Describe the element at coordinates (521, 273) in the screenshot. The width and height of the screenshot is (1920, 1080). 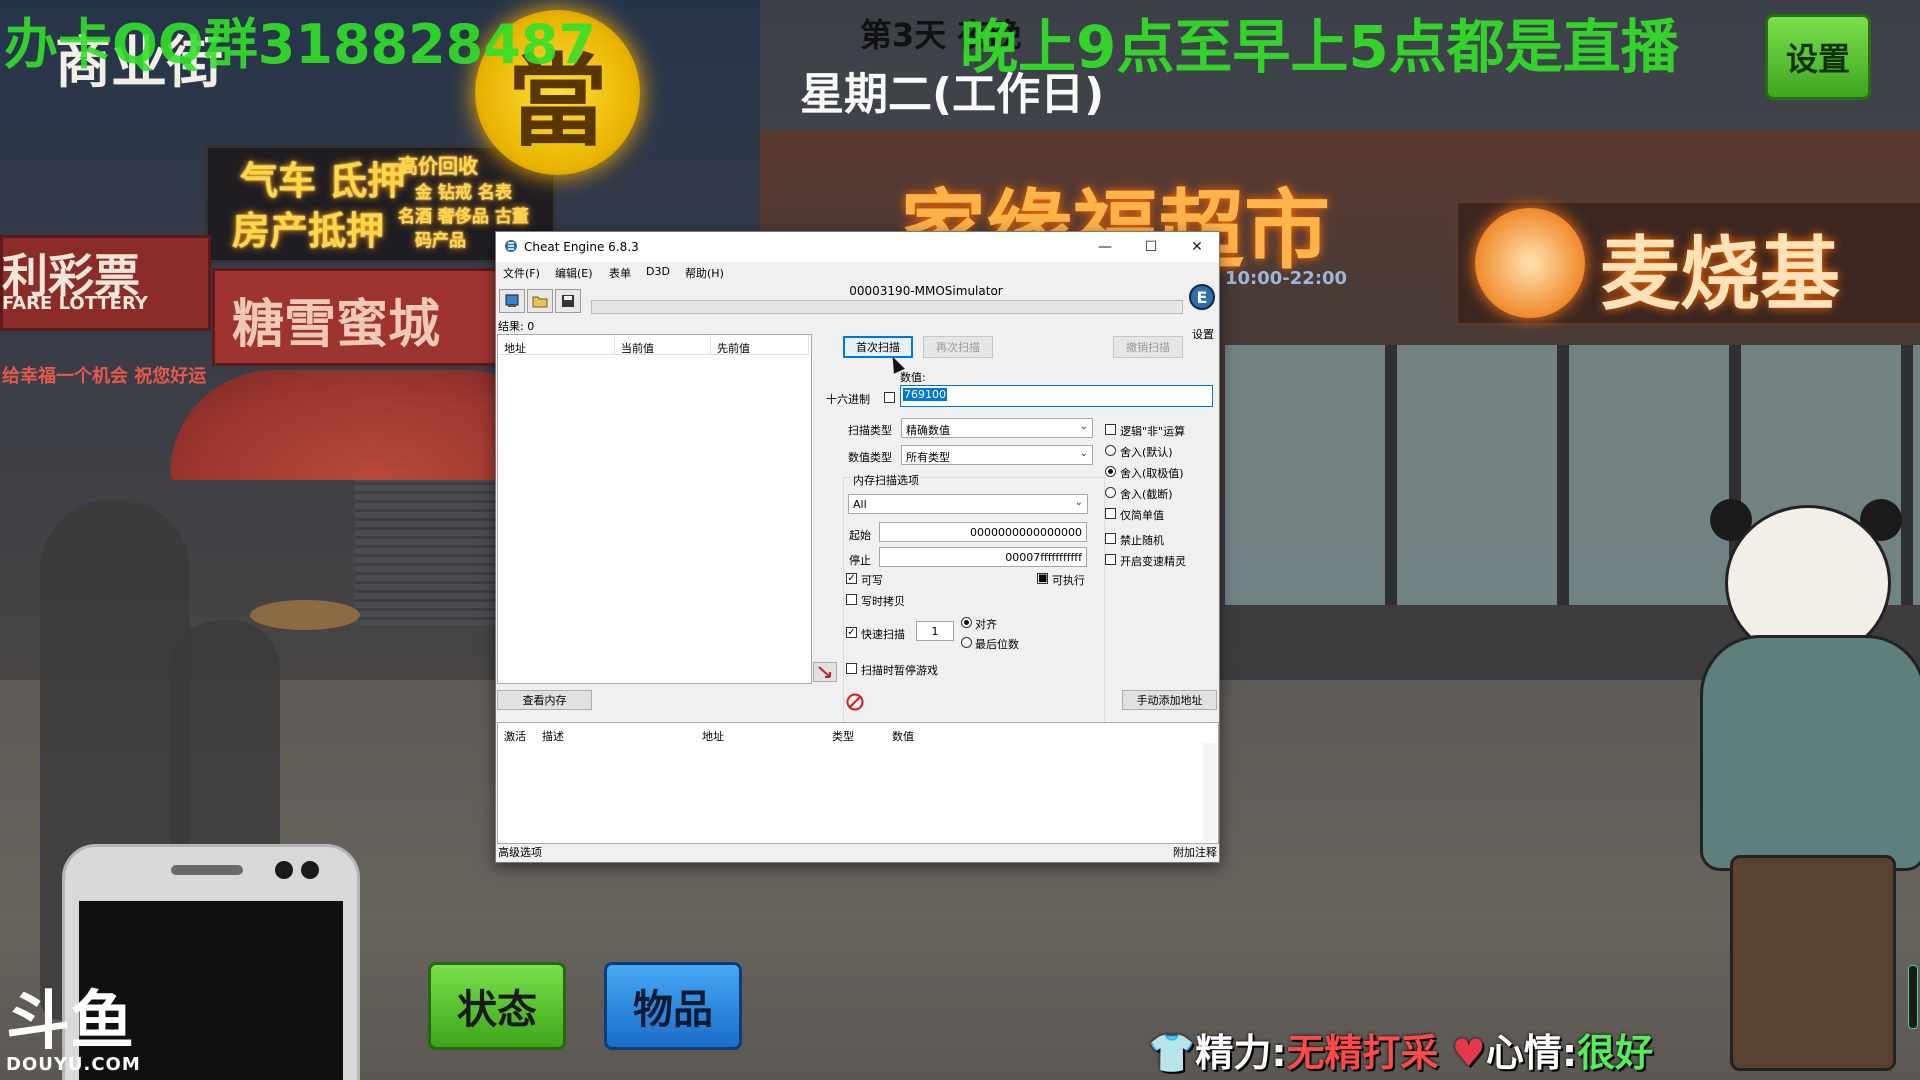
I see `menu-file: 文件(F)` at that location.